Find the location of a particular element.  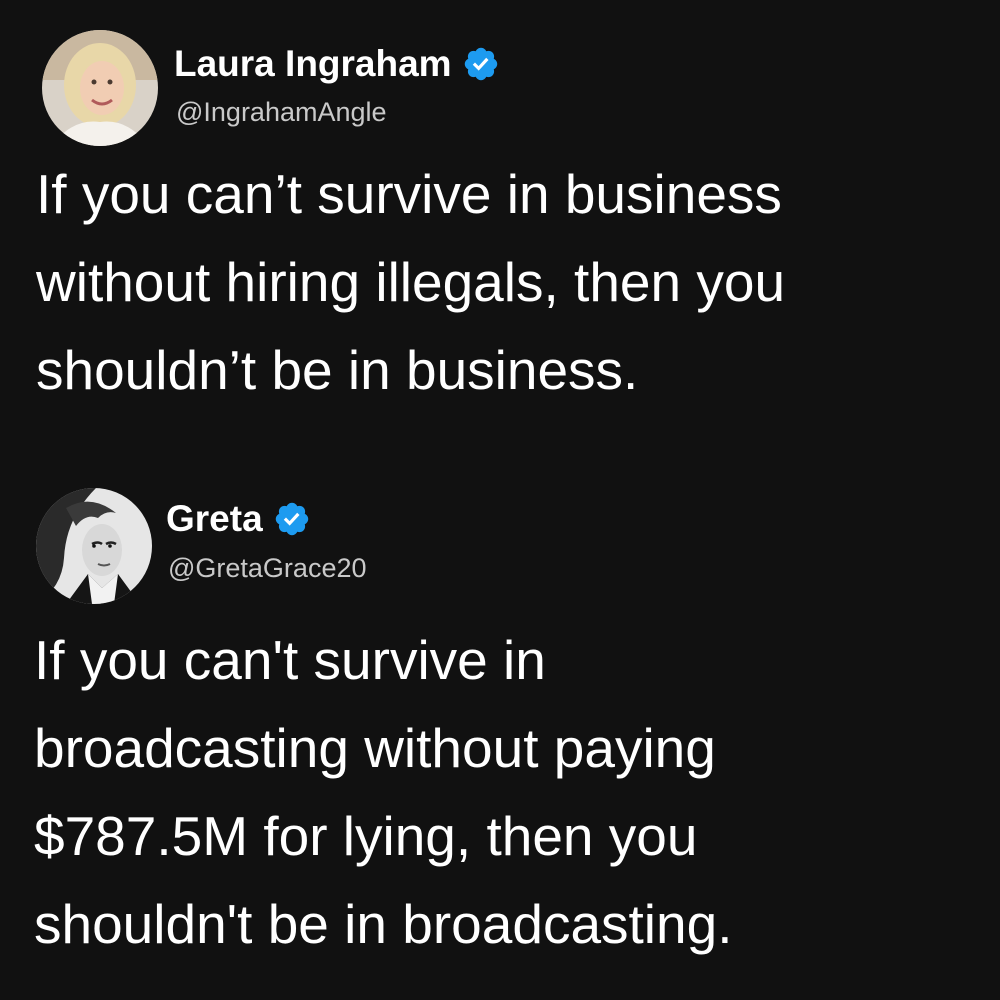

author-handle: @GretaGrace20 is located at coordinates (267, 568).